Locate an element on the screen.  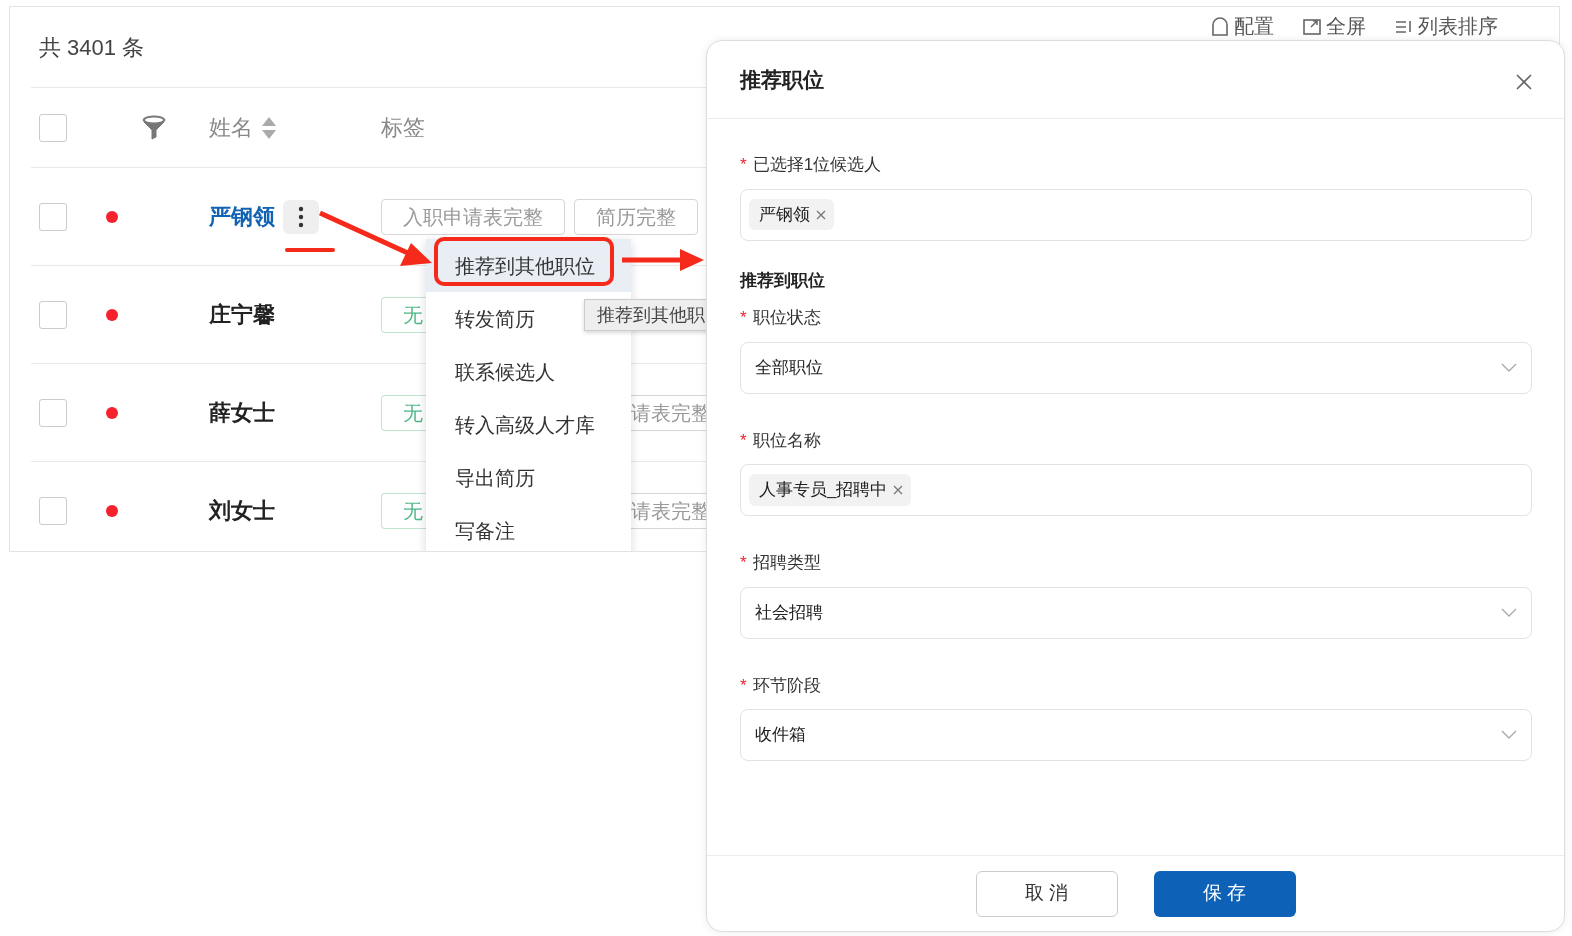
name-text: 庄宁馨 is located at coordinates (242, 315).